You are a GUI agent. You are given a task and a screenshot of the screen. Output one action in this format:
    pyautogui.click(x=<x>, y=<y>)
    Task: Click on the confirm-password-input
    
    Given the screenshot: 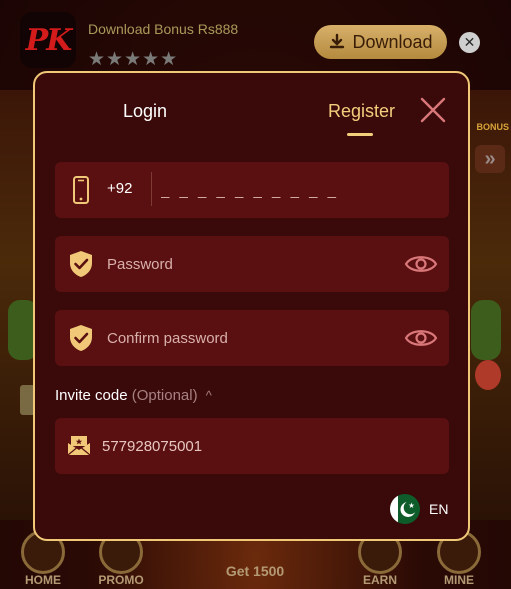 What is the action you would take?
    pyautogui.click(x=247, y=338)
    